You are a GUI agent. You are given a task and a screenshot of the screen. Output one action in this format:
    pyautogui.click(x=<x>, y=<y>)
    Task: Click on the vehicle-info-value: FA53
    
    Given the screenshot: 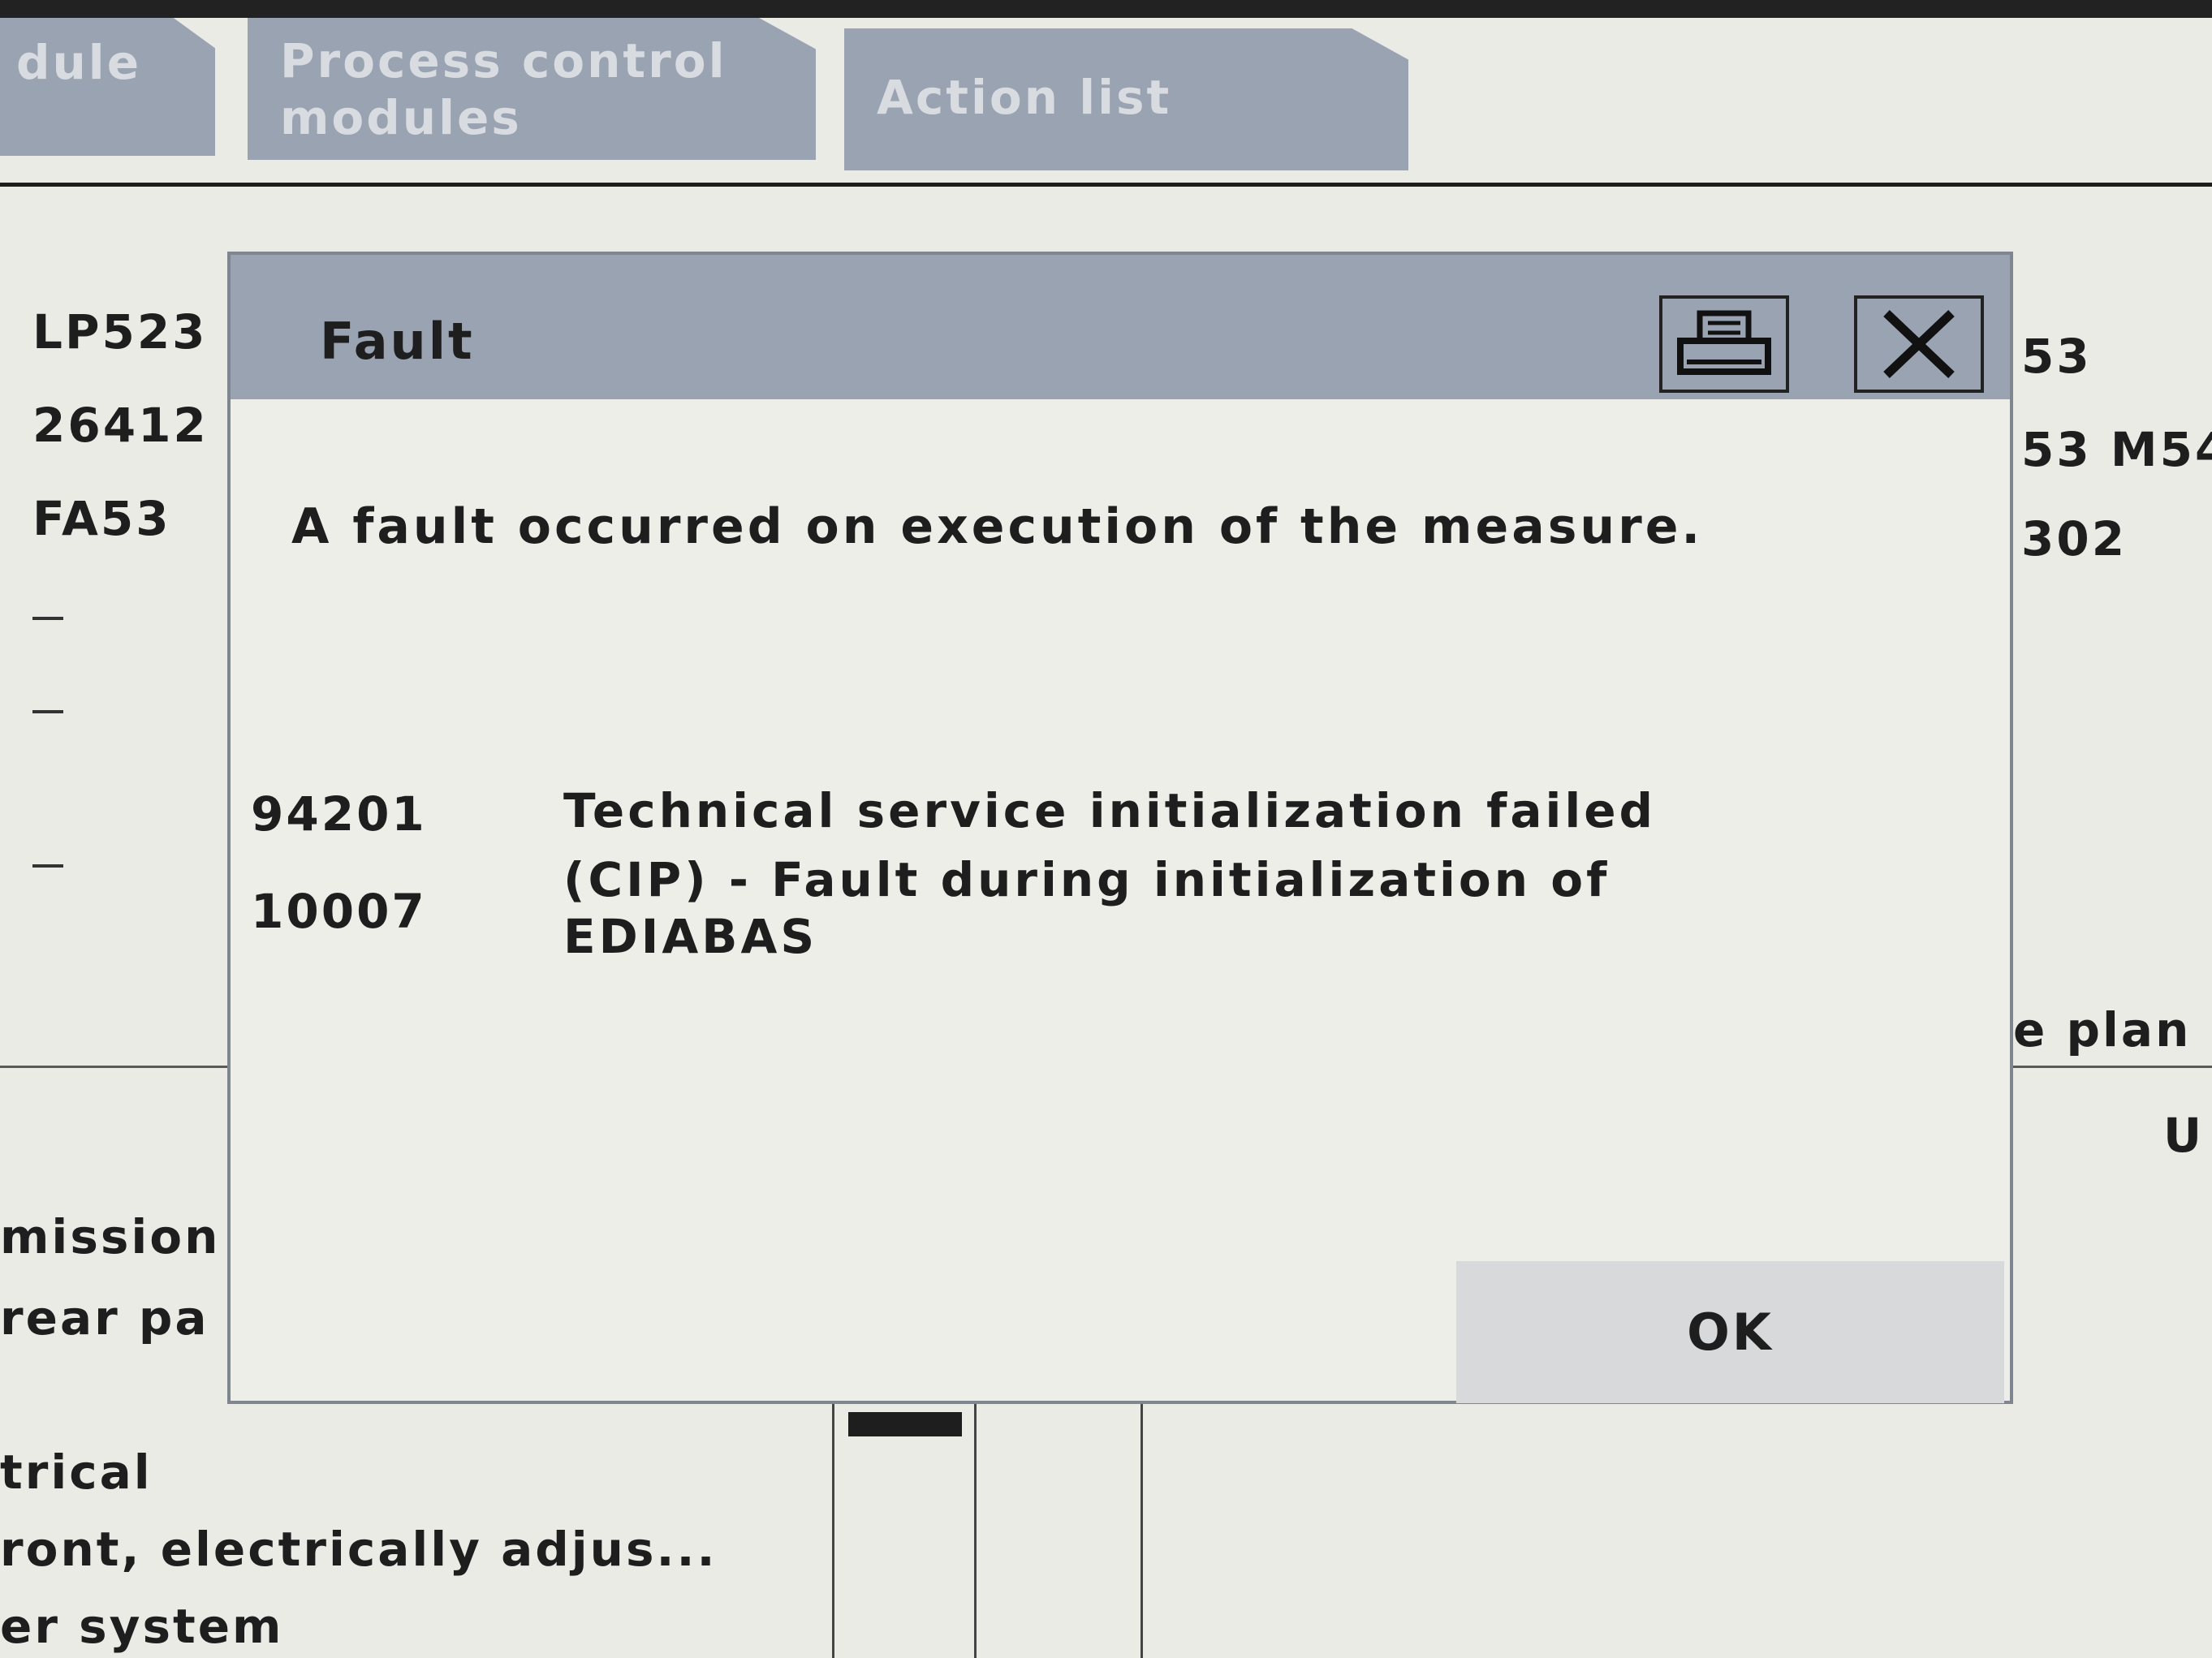 What is the action you would take?
    pyautogui.click(x=101, y=519)
    